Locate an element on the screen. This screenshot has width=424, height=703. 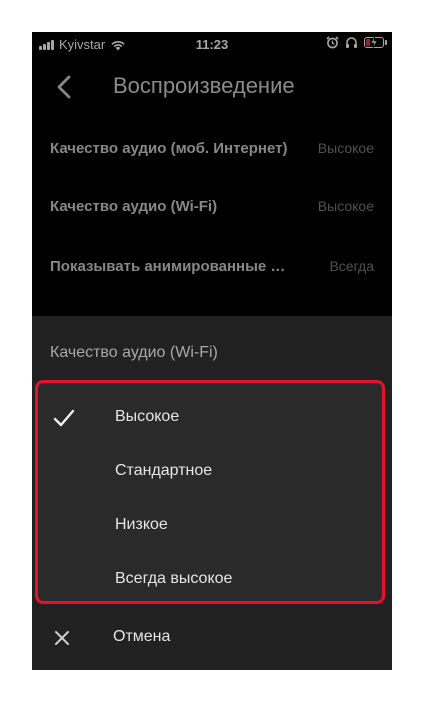
cancel-label: Отмена is located at coordinates (142, 636).